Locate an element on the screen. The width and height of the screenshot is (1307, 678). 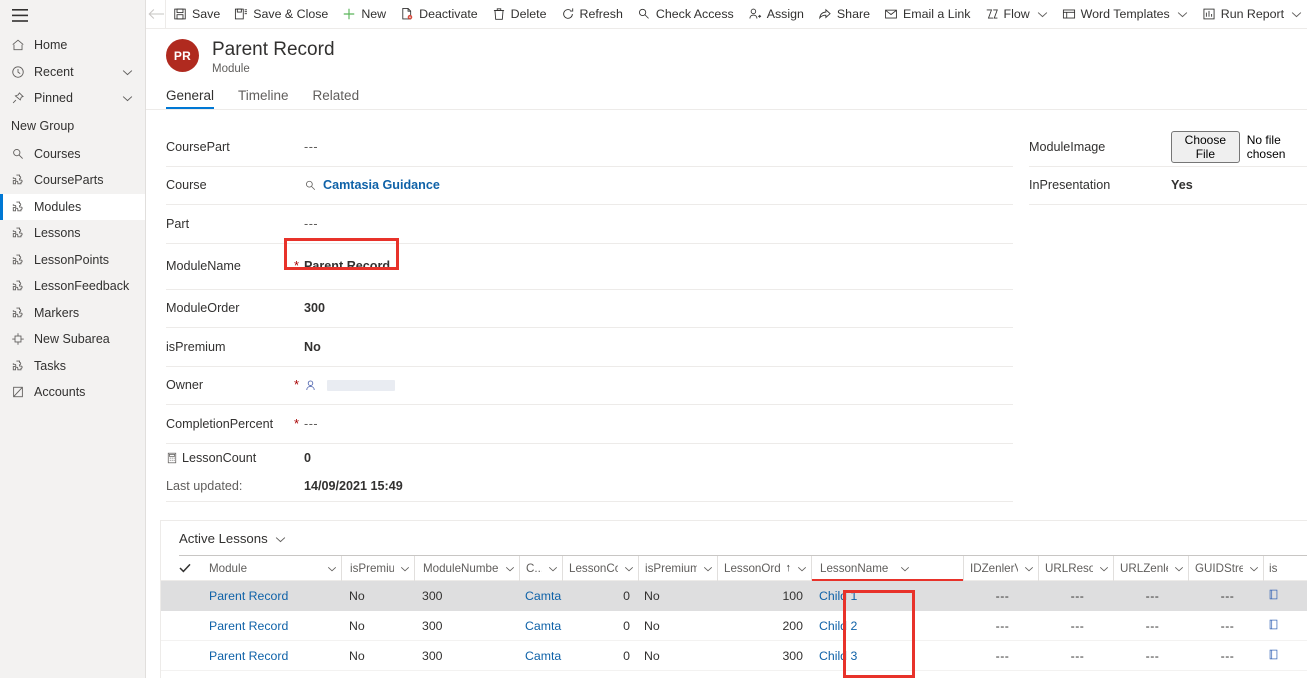
sidebar-item-pinned: Pinned is located at coordinates (72, 98).